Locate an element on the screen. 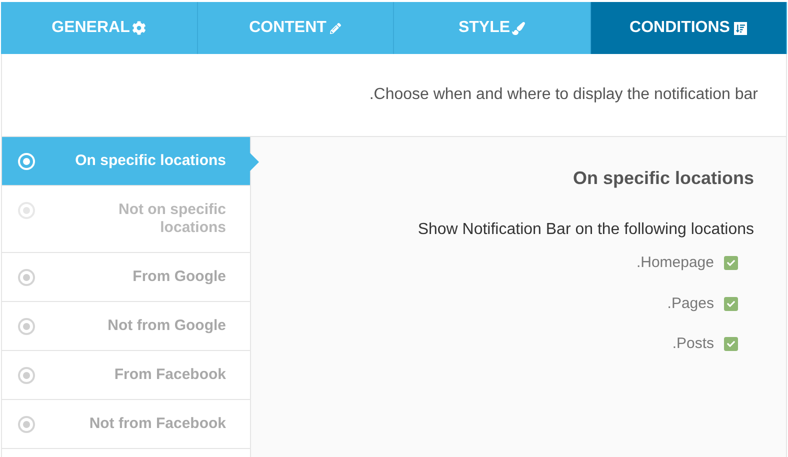 This screenshot has height=457, width=788. panel-subtitle: Show Notification Bar on the following locations is located at coordinates (586, 230).